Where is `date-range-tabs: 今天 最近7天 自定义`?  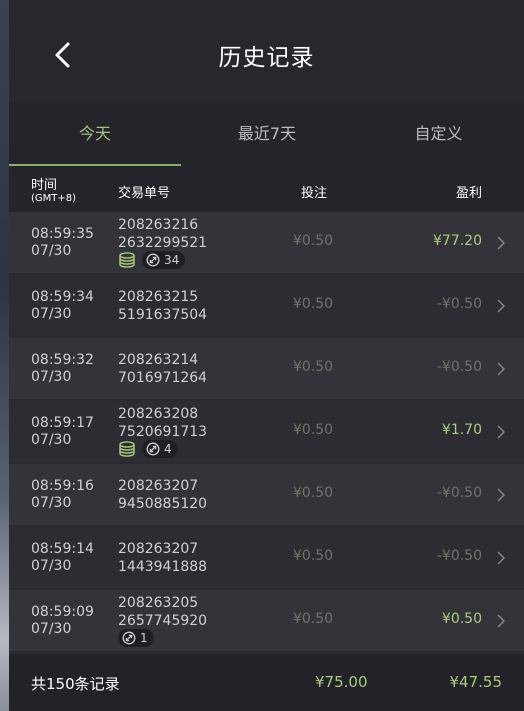
date-range-tabs: 今天 最近7天 自定义 is located at coordinates (266, 134).